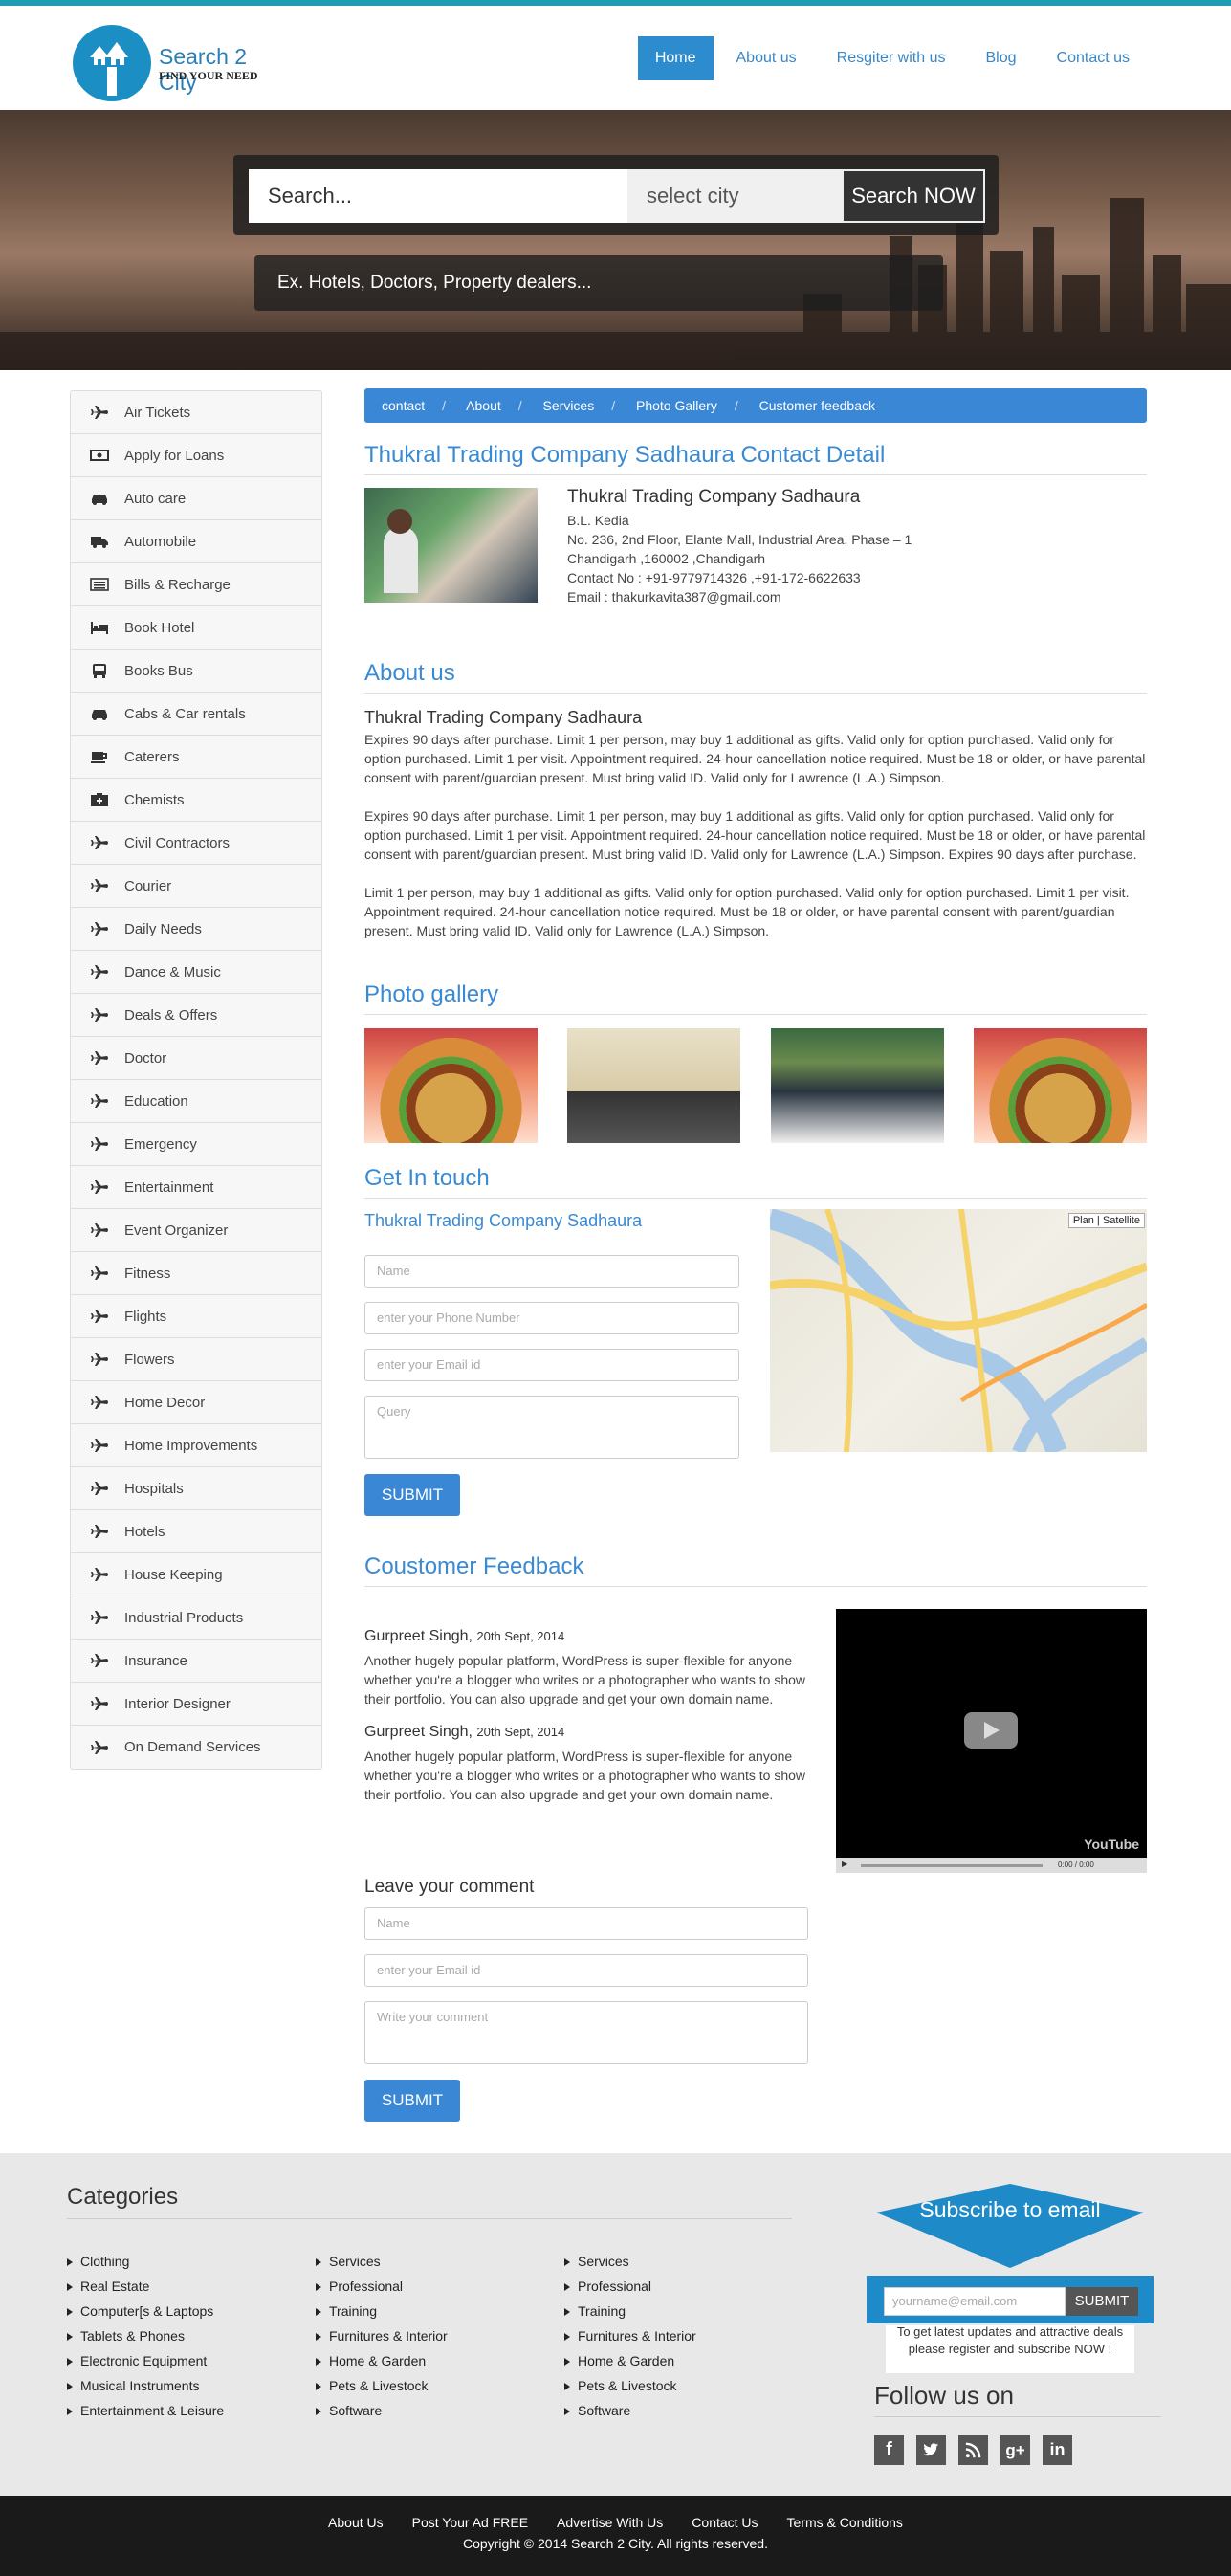  What do you see at coordinates (586, 1923) in the screenshot?
I see `comment-name-field: Name` at bounding box center [586, 1923].